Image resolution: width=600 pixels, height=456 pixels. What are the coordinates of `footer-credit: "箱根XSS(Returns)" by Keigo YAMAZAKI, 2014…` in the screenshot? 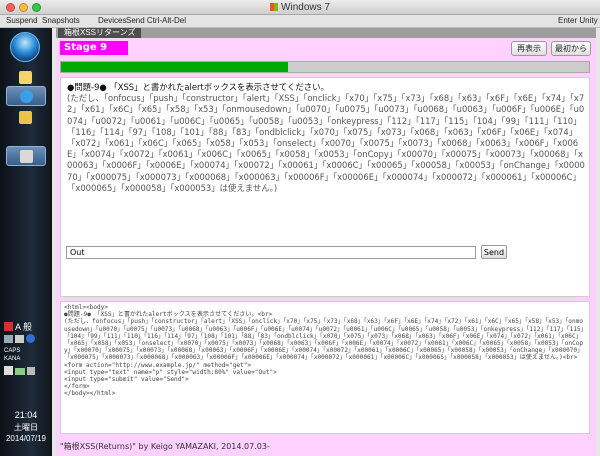 It's located at (165, 446).